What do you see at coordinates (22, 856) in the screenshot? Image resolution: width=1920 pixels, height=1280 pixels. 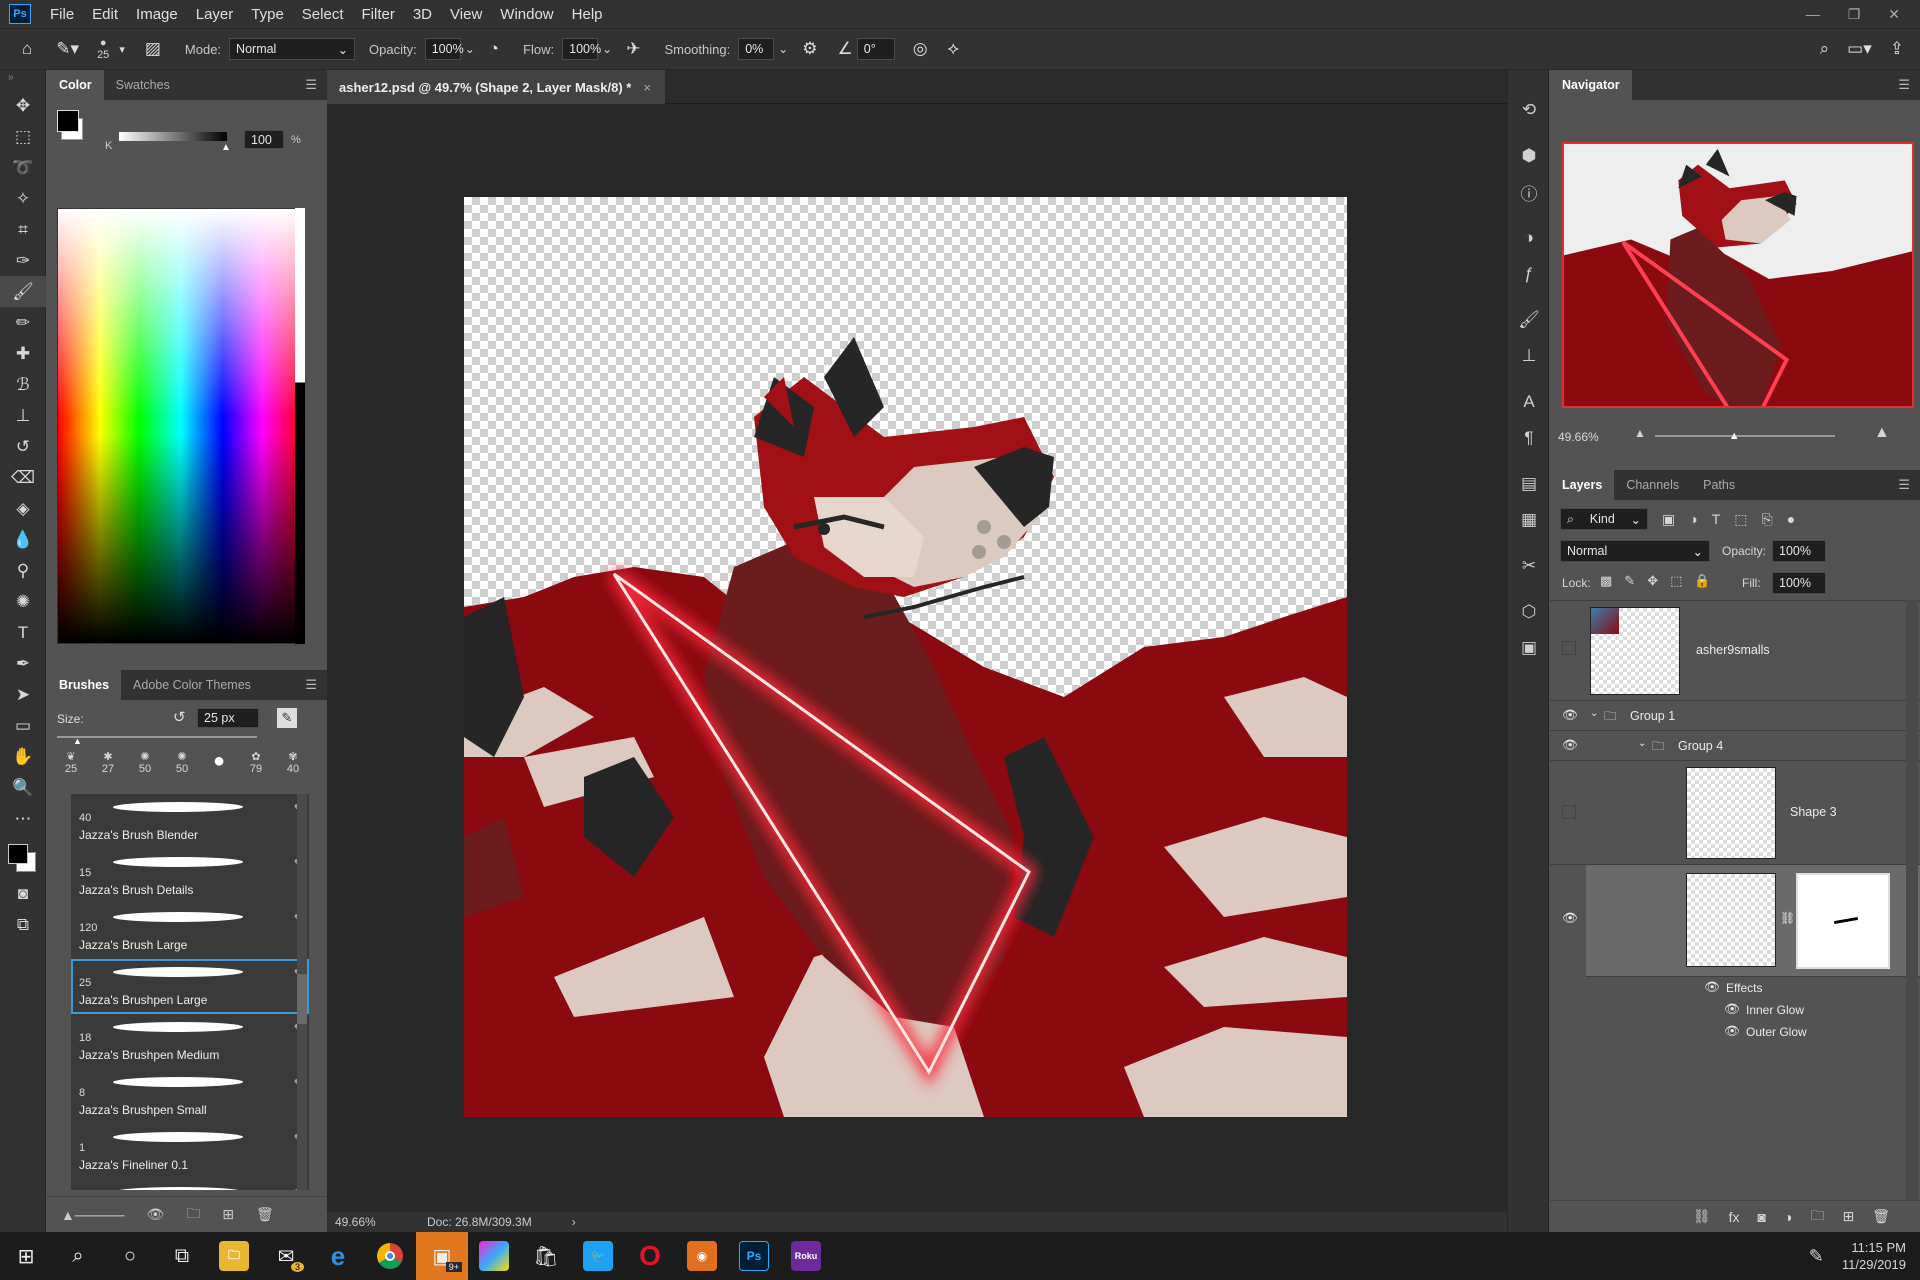 I see `foreground-background-swatches` at bounding box center [22, 856].